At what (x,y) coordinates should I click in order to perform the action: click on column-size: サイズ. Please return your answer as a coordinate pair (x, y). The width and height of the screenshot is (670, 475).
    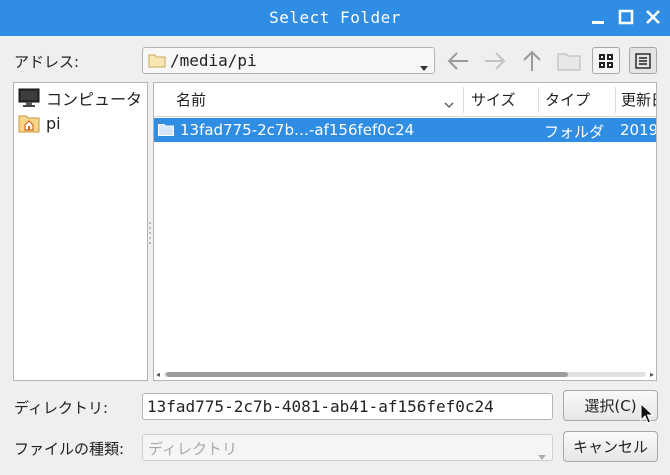
    Looking at the image, I should click on (504, 100).